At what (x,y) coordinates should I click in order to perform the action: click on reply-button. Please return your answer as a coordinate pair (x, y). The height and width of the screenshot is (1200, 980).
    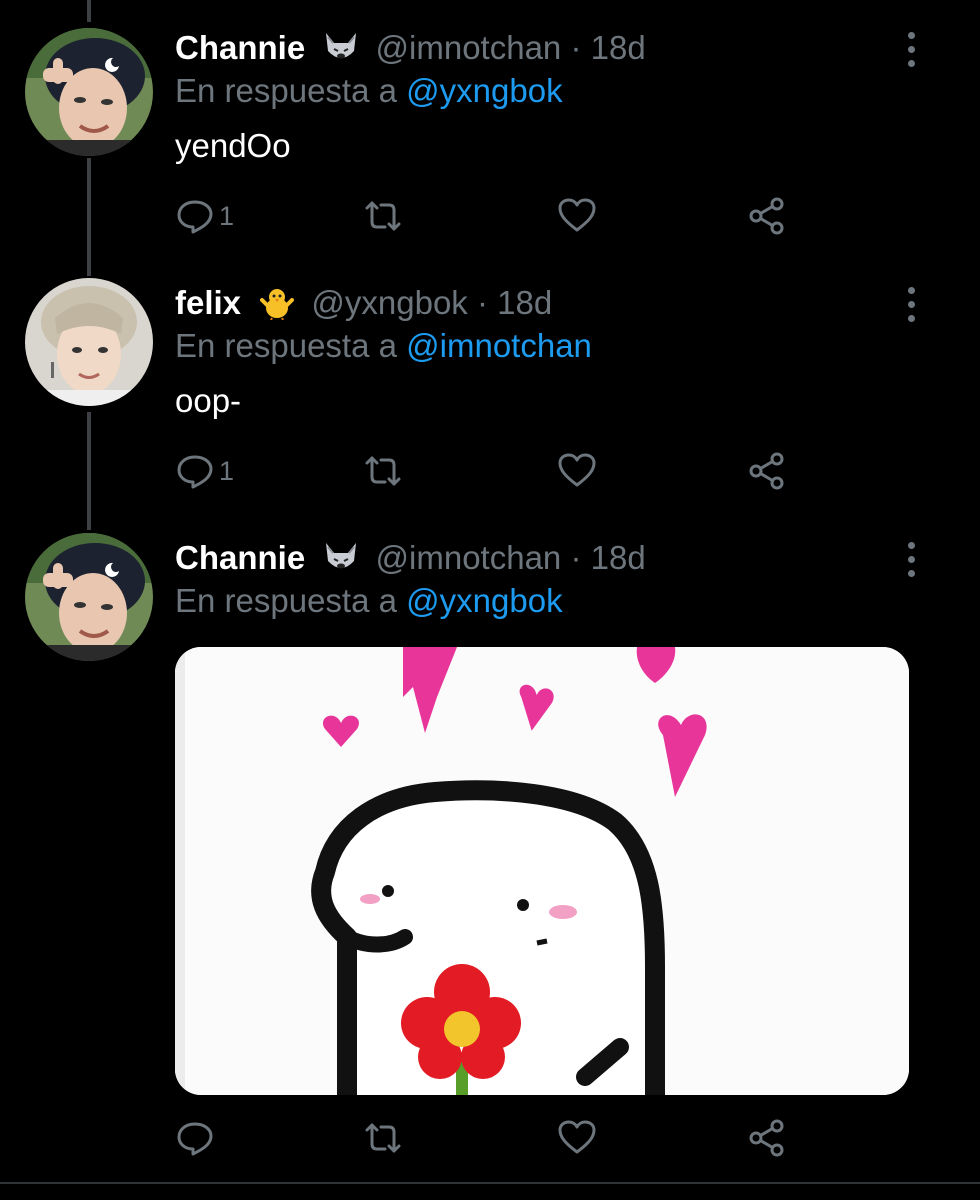
    Looking at the image, I should click on (195, 1138).